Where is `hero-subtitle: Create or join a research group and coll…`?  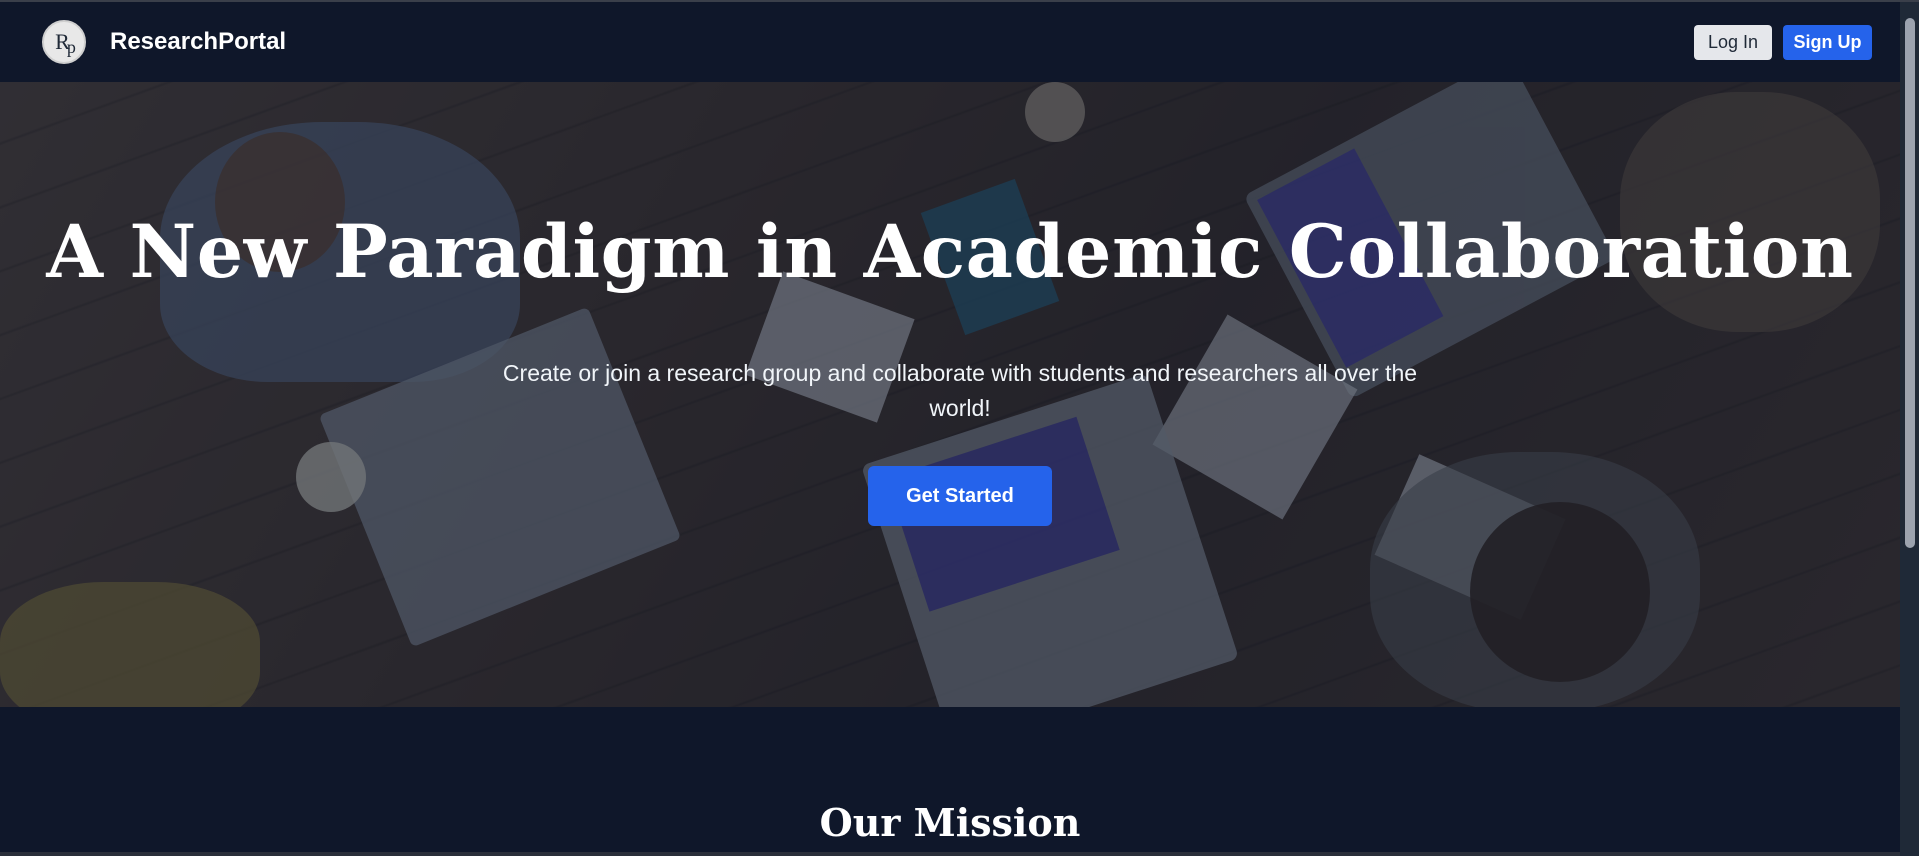 hero-subtitle: Create or join a research group and coll… is located at coordinates (960, 390).